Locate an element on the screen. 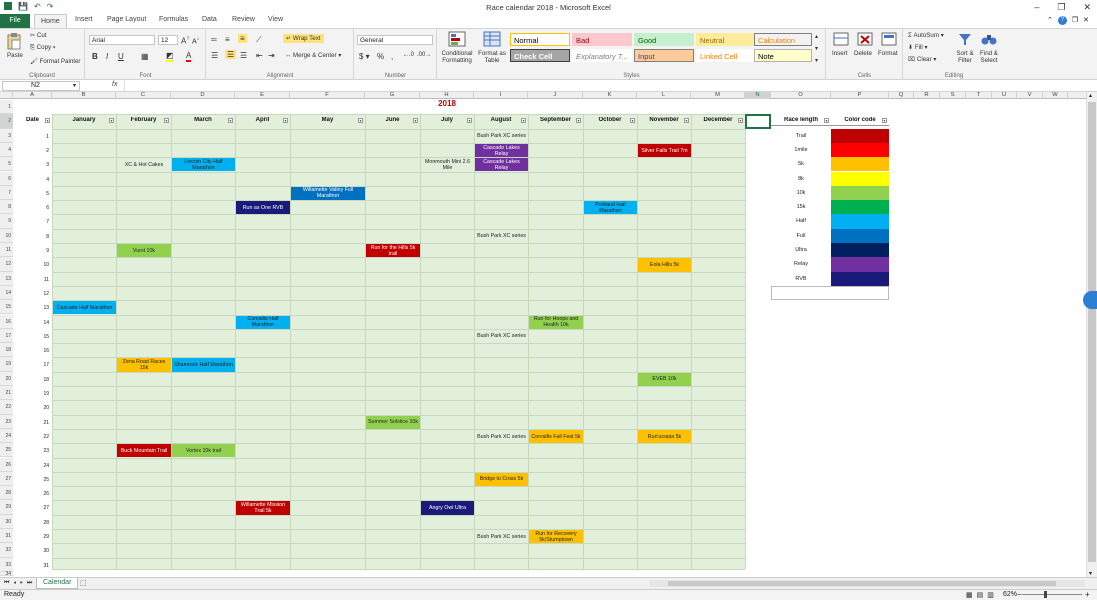  column-header-m: M is located at coordinates (718, 95).